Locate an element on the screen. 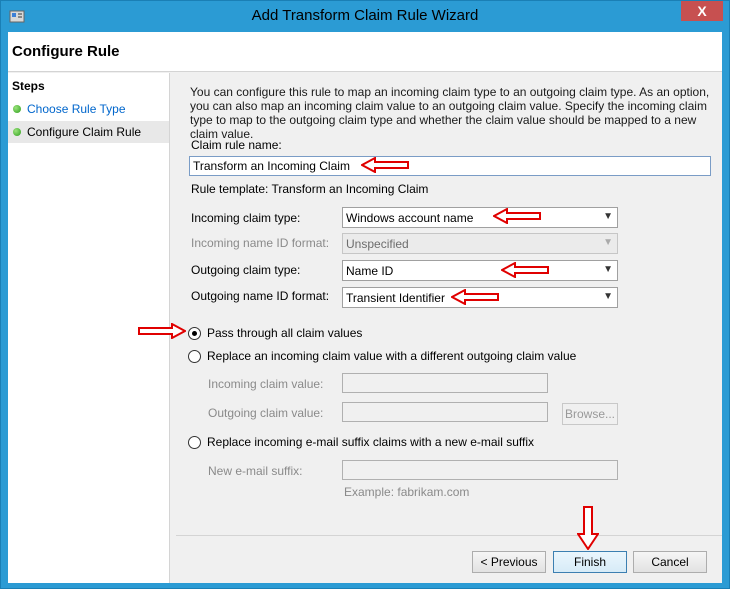  select-value: Unspecified is located at coordinates (377, 244).